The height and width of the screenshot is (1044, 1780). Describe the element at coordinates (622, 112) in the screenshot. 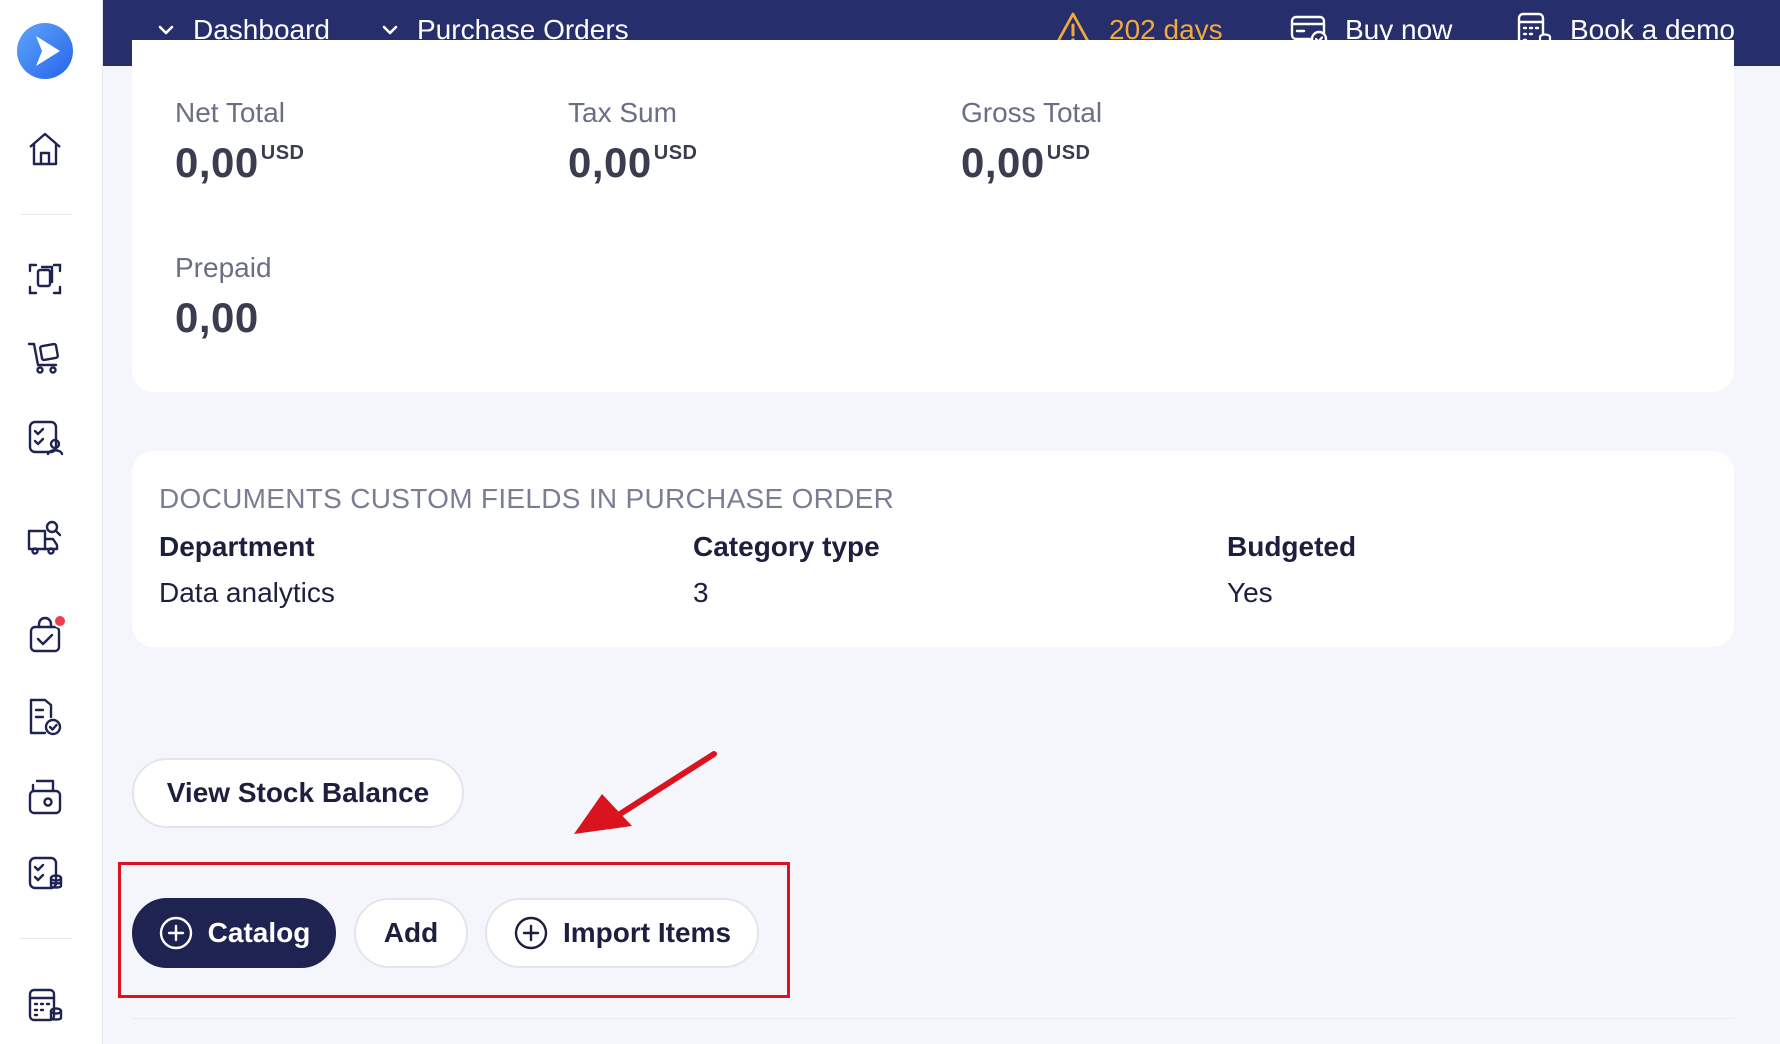

I see `tax-sum-label: Tax Sum` at that location.